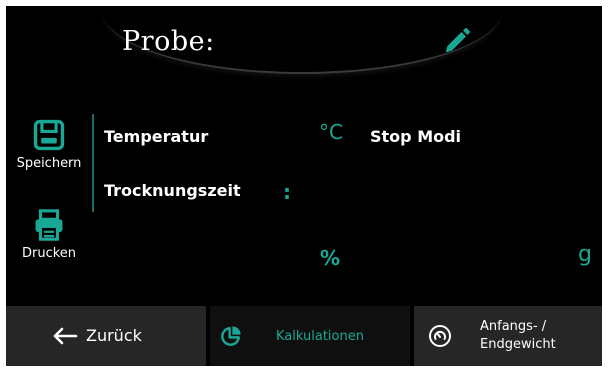 The width and height of the screenshot is (608, 368). I want to click on temperature-unit: °C, so click(331, 132).